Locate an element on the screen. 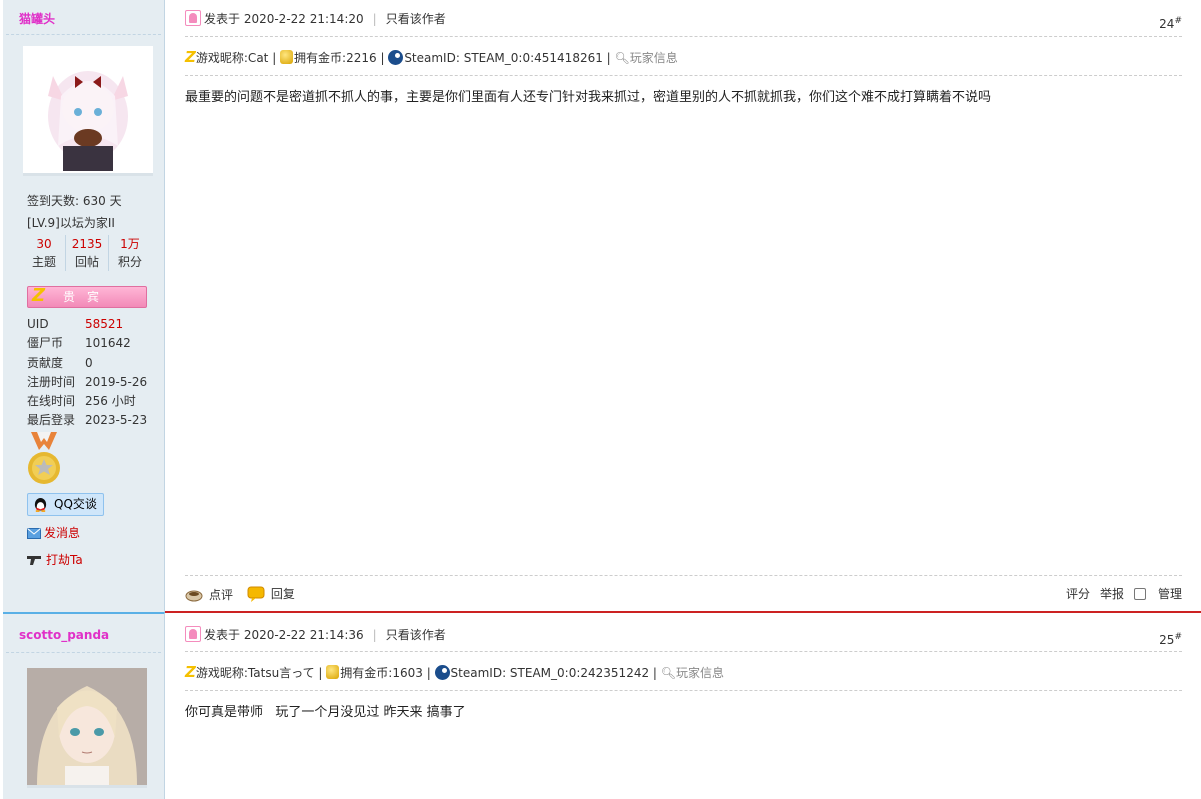  floor-number: 25# is located at coordinates (1170, 638).